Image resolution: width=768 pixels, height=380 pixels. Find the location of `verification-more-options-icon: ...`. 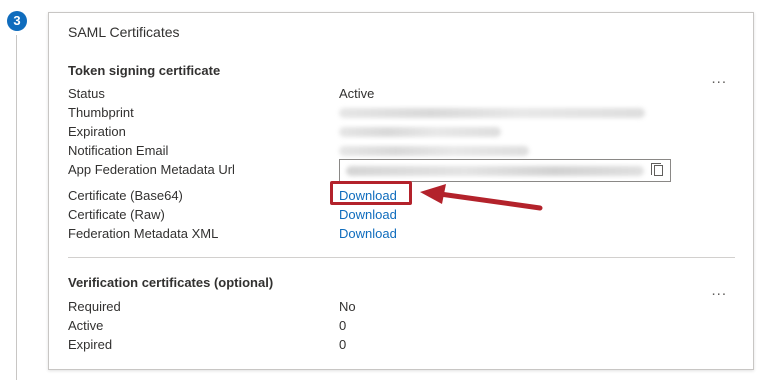

verification-more-options-icon: ... is located at coordinates (719, 290).